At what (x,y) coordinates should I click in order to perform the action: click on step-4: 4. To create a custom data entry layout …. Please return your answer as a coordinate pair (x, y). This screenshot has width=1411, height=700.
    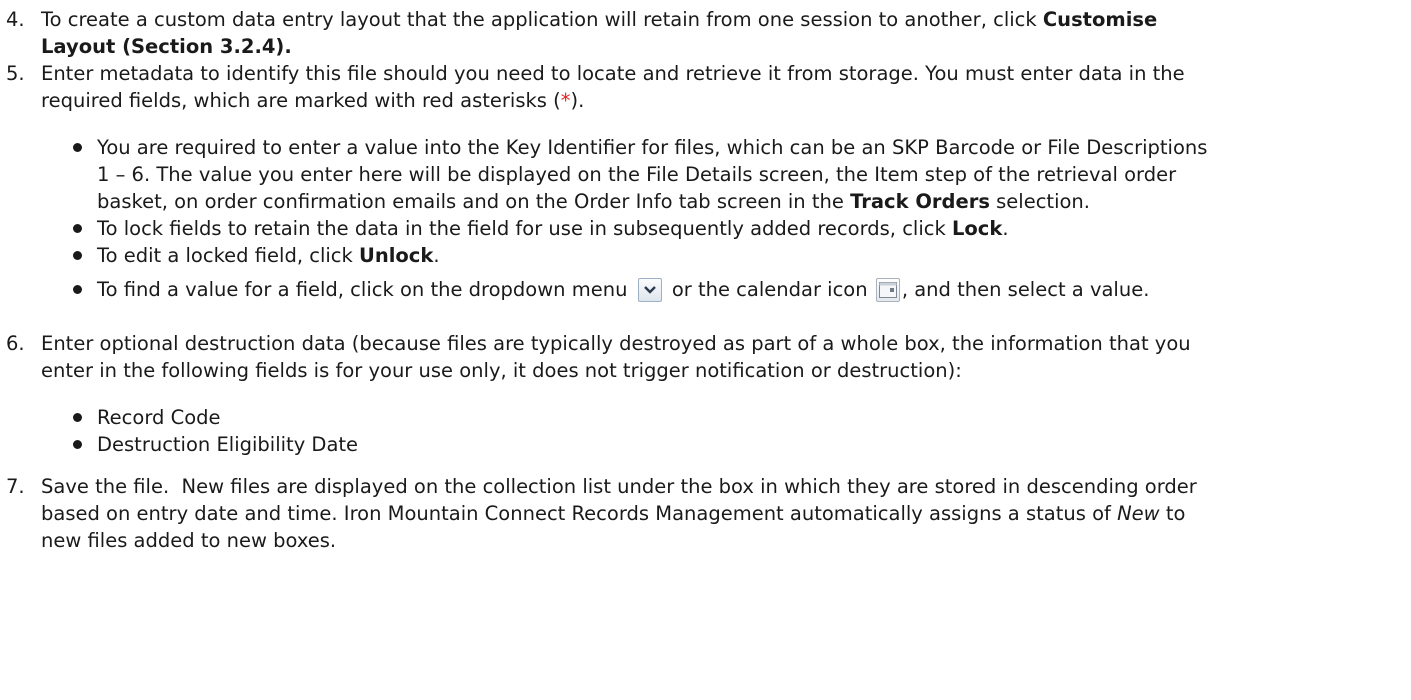
    Looking at the image, I should click on (695, 33).